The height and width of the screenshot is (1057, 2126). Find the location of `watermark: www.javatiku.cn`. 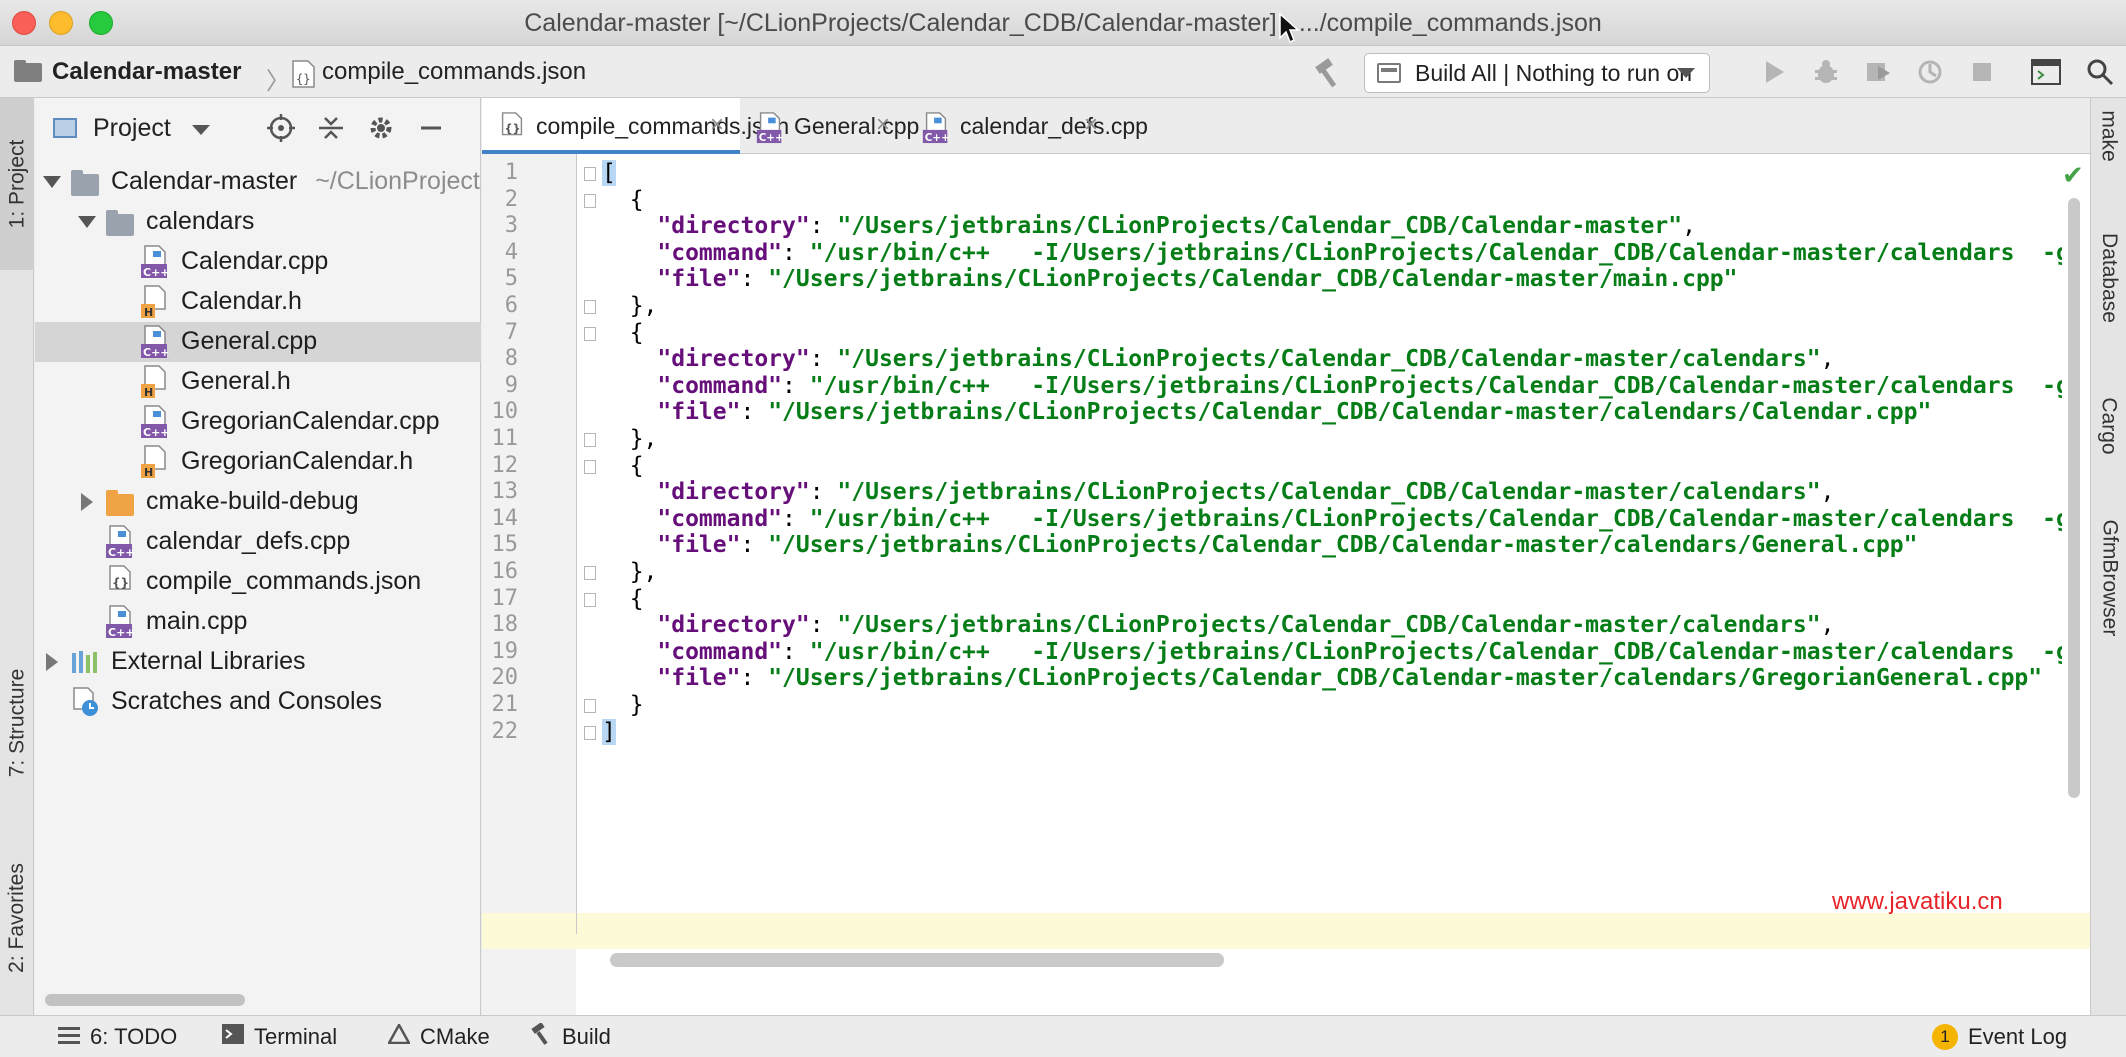

watermark: www.javatiku.cn is located at coordinates (1917, 902).